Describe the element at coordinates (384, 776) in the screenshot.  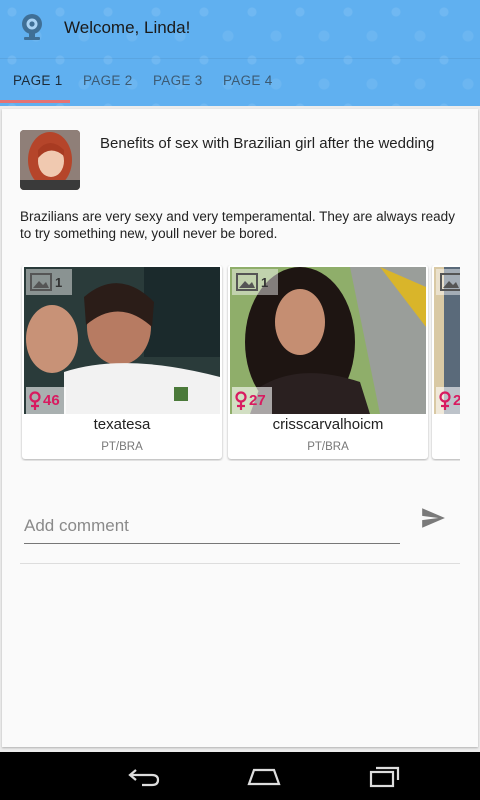
I see `recents-icon` at that location.